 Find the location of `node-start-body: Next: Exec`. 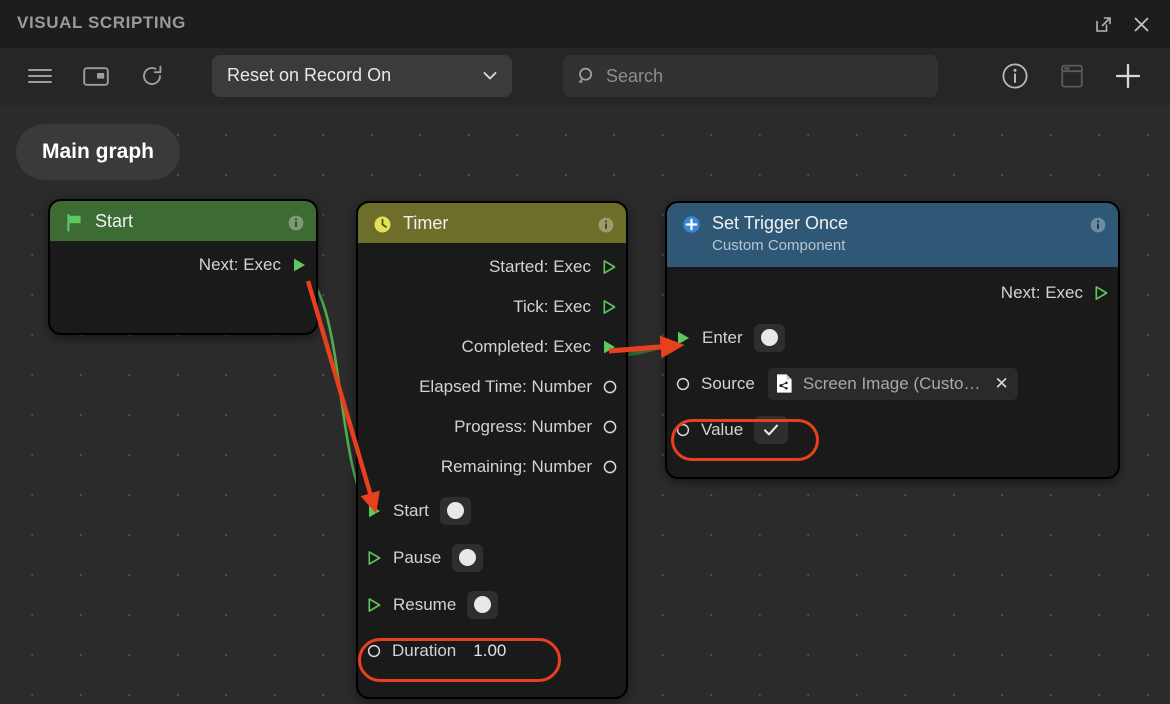

node-start-body: Next: Exec is located at coordinates (183, 268).